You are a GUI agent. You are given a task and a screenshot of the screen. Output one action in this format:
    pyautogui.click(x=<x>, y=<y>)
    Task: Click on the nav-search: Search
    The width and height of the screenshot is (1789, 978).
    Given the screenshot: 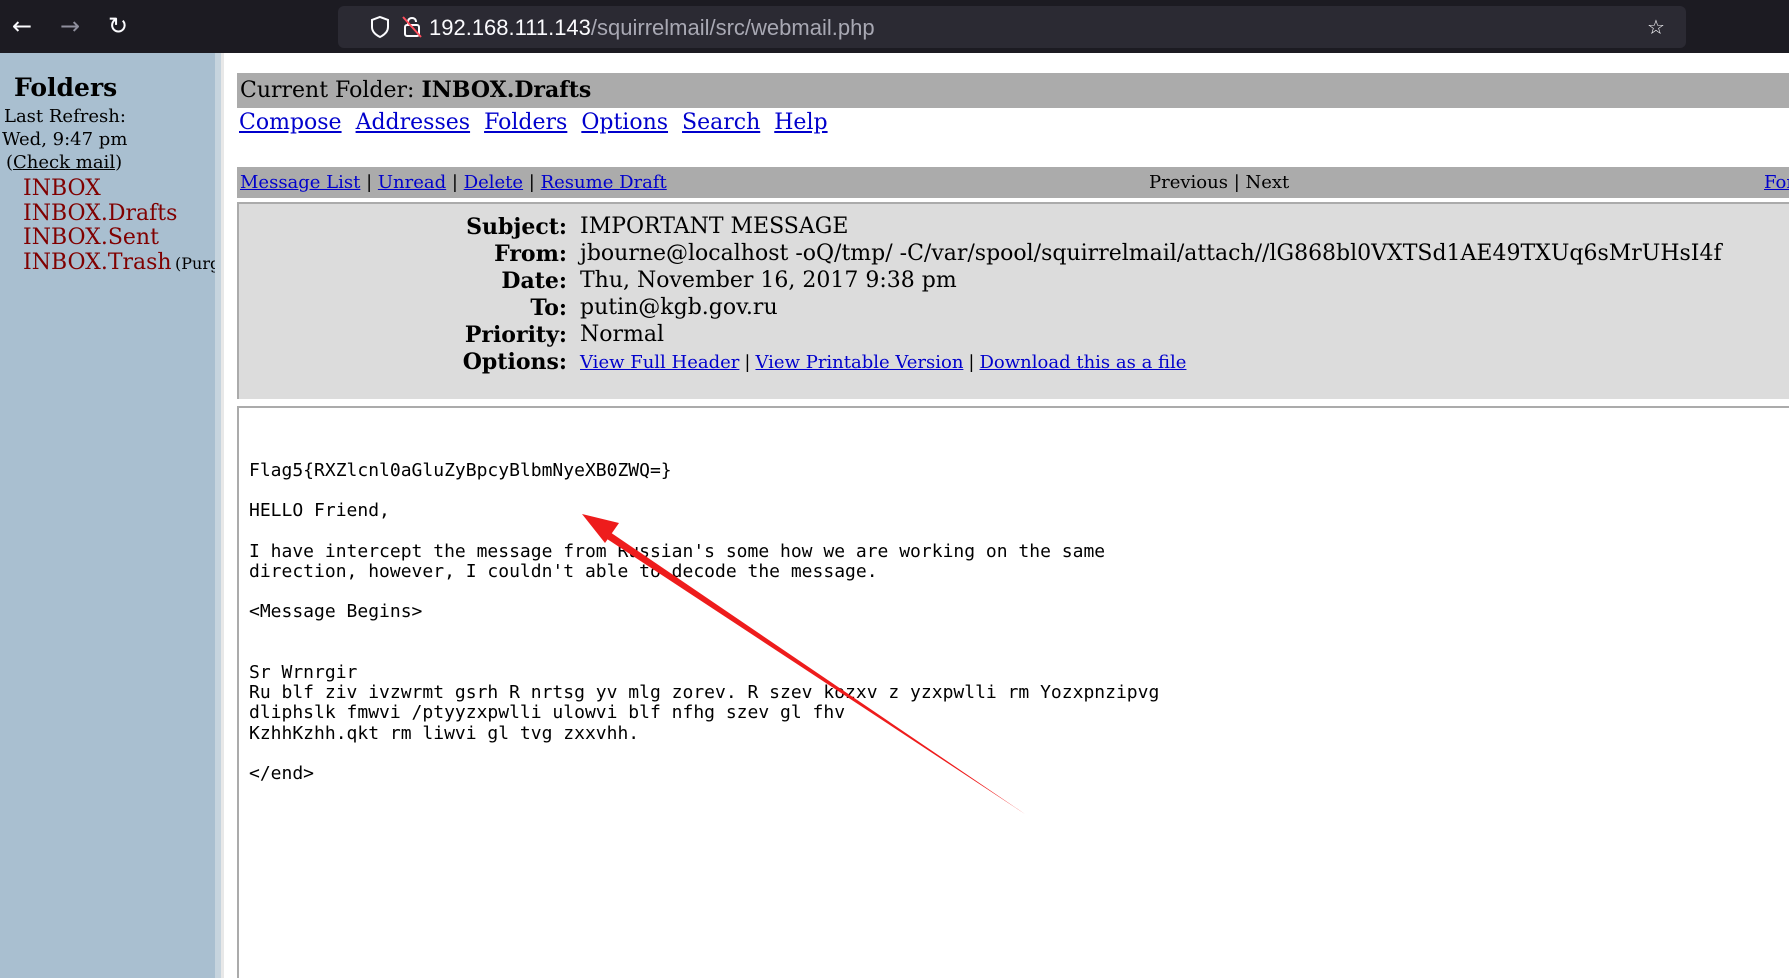 What is the action you would take?
    pyautogui.click(x=721, y=122)
    